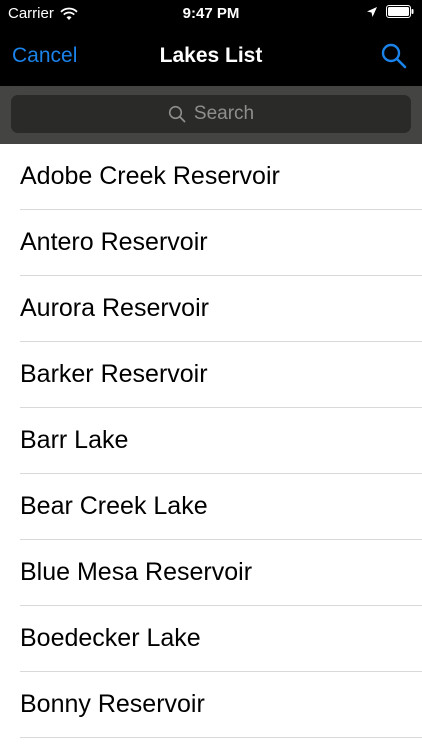  What do you see at coordinates (224, 113) in the screenshot?
I see `search-placeholder: Search` at bounding box center [224, 113].